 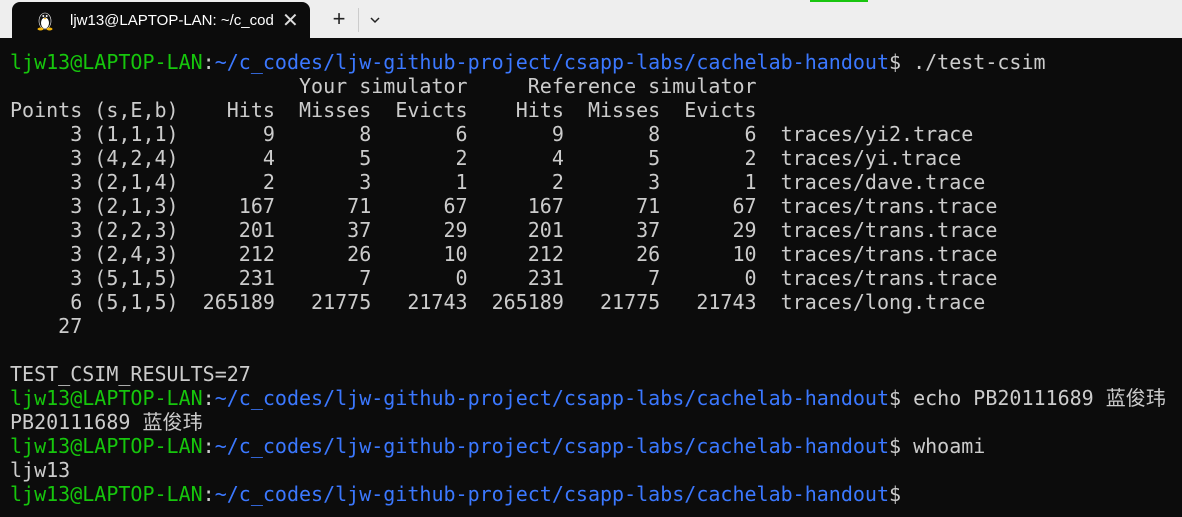 I want to click on command-text: ./test-csim, so click(x=979, y=62).